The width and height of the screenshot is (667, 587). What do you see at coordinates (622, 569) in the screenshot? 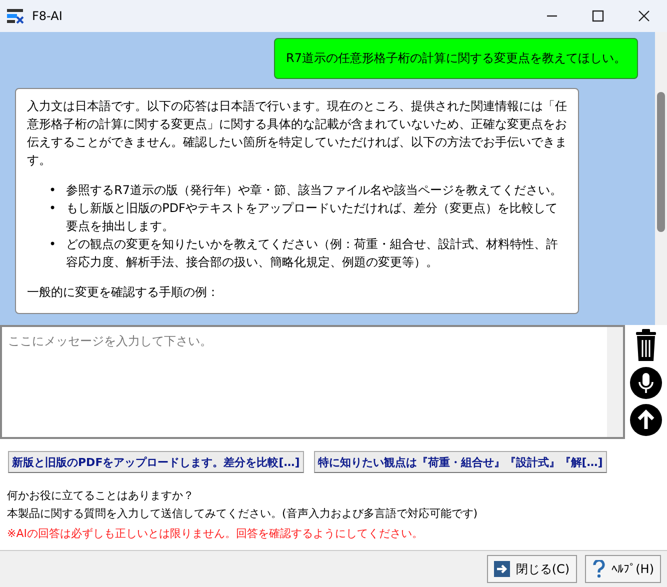
I see `help-button: ﾍﾙﾌﾟ(H)` at bounding box center [622, 569].